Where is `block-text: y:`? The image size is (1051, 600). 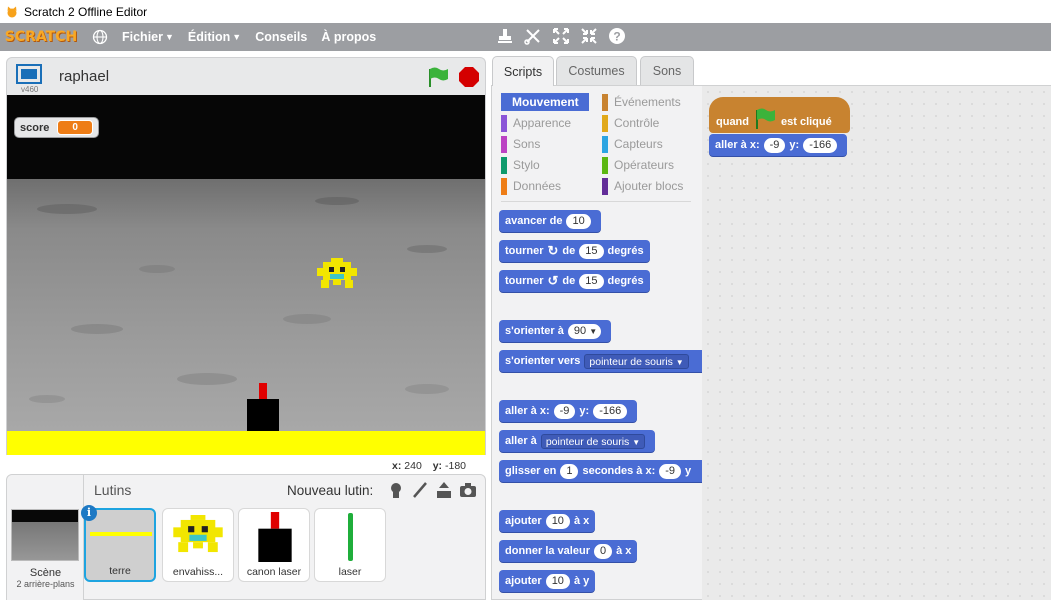 block-text: y: is located at coordinates (794, 145).